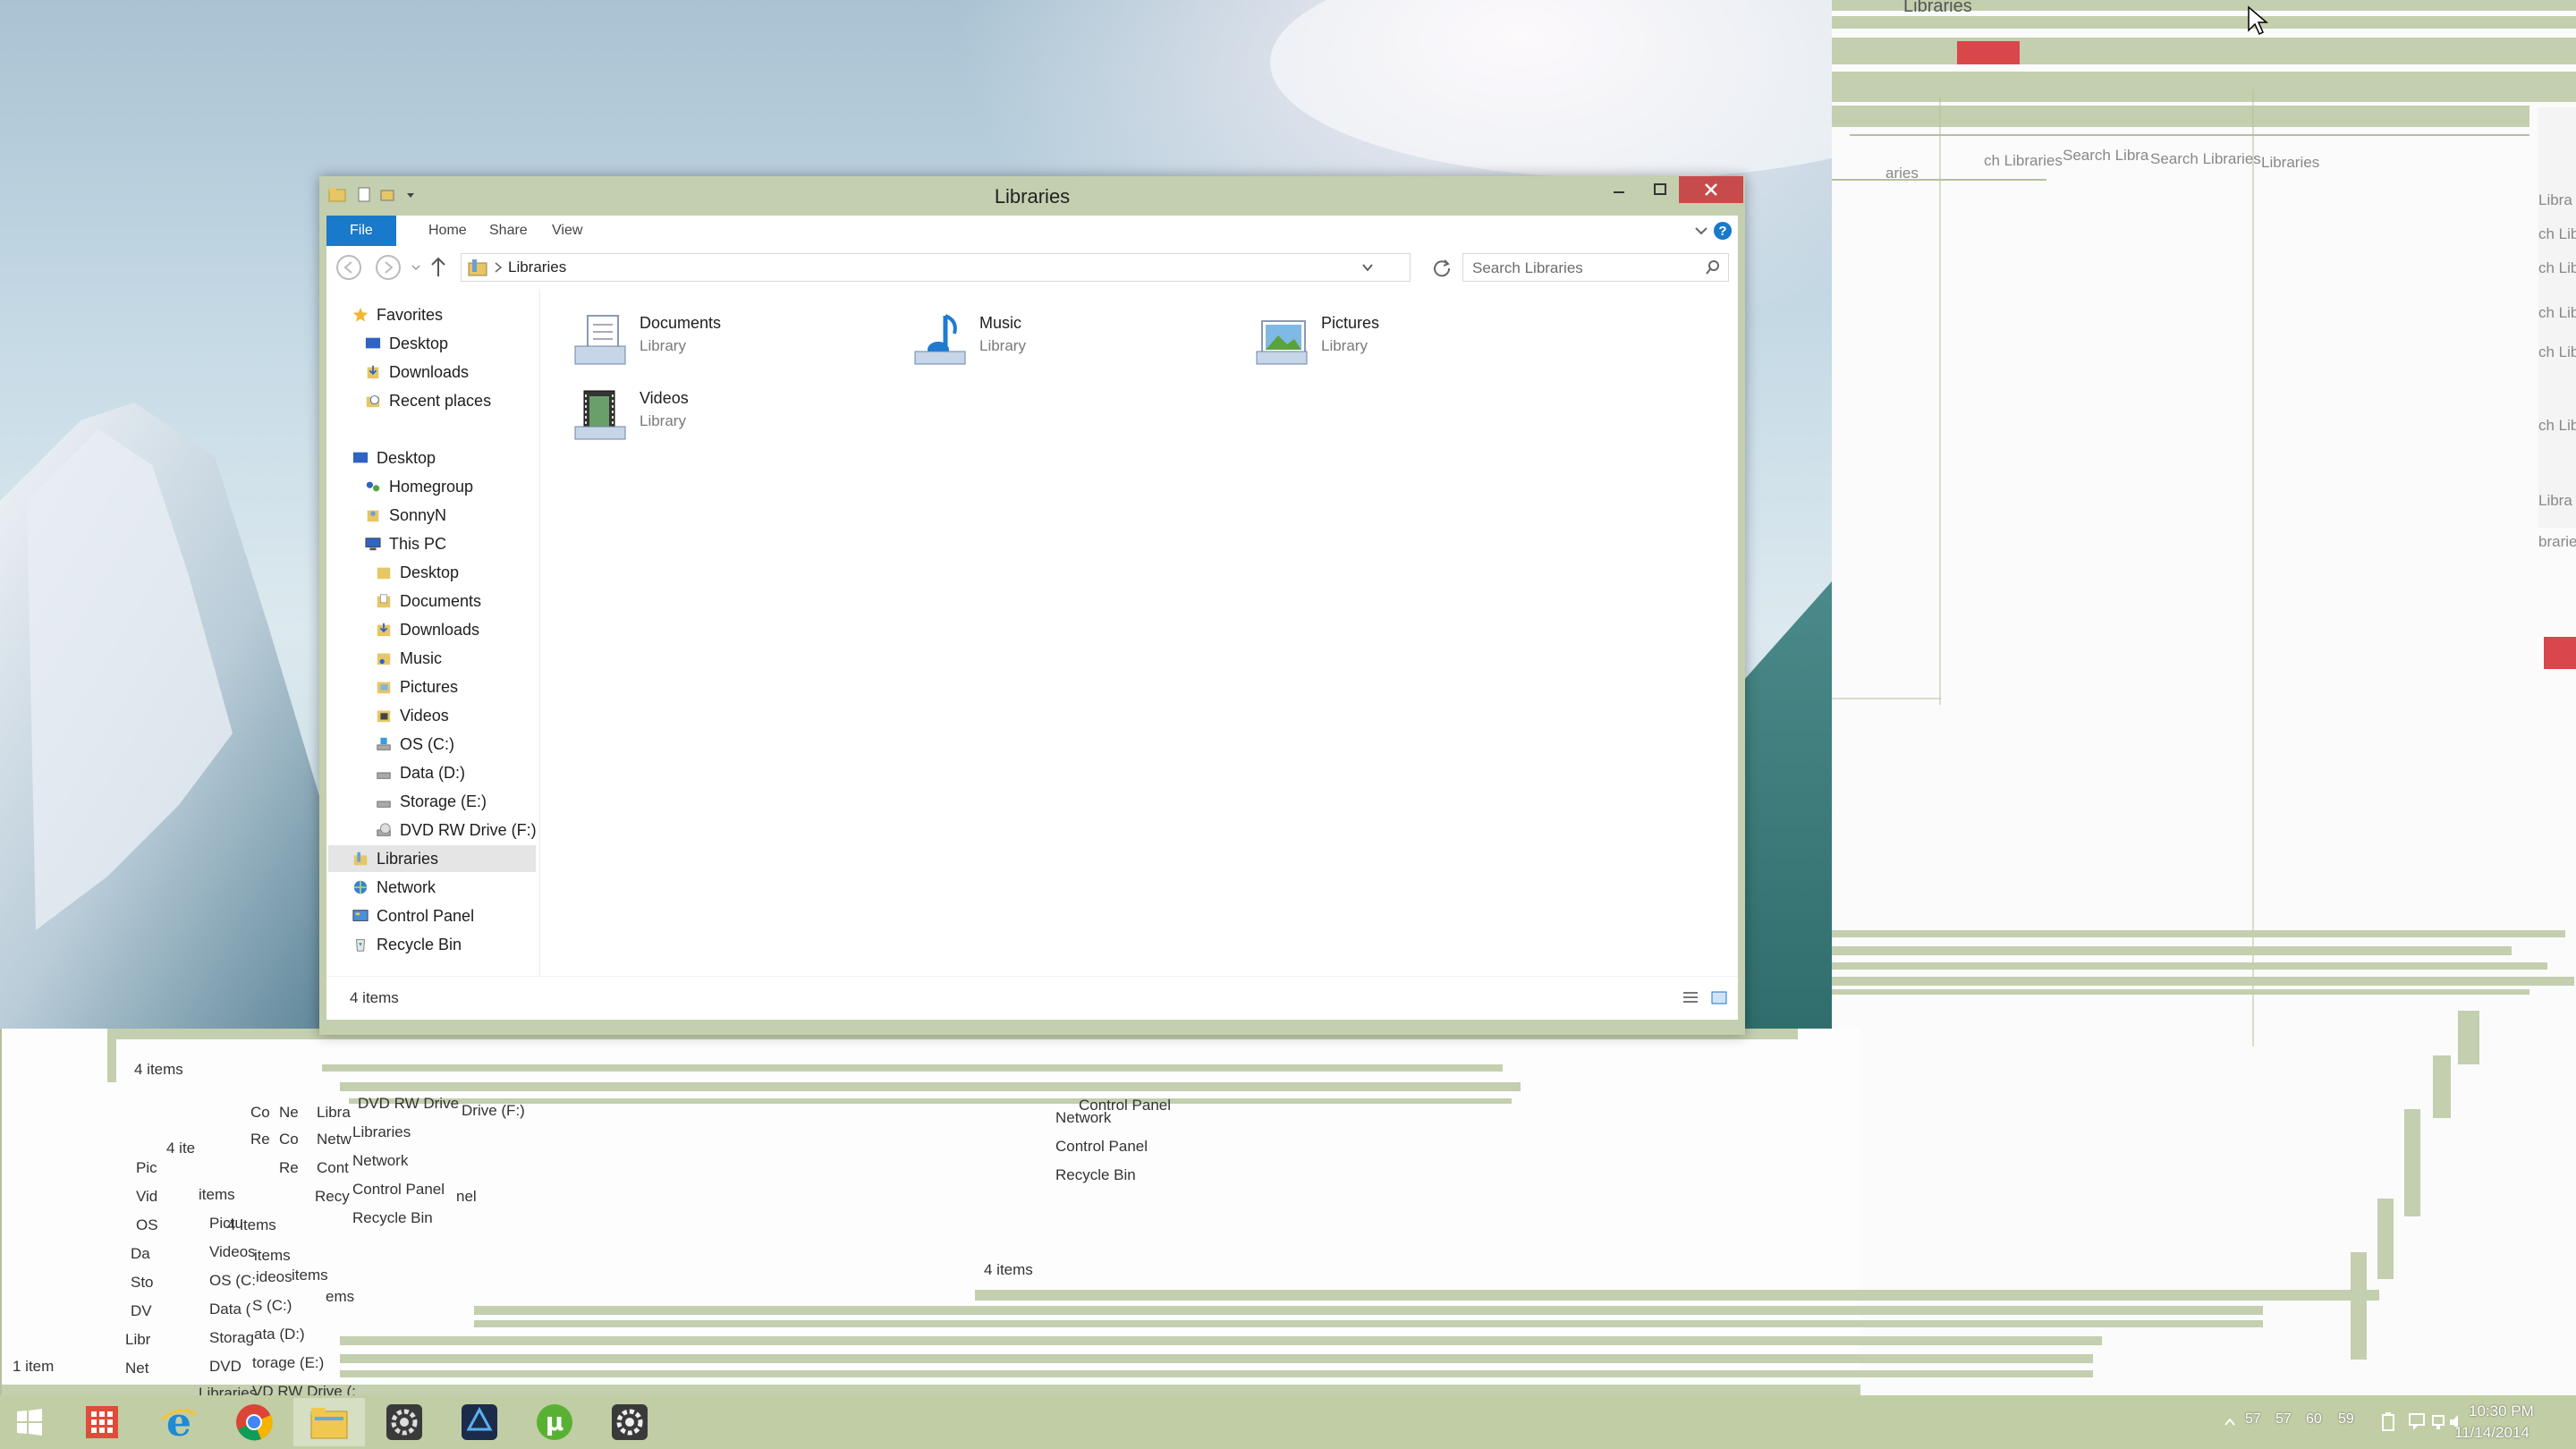  I want to click on nav-drive-f: DVD RW Drive (F:), so click(456, 830).